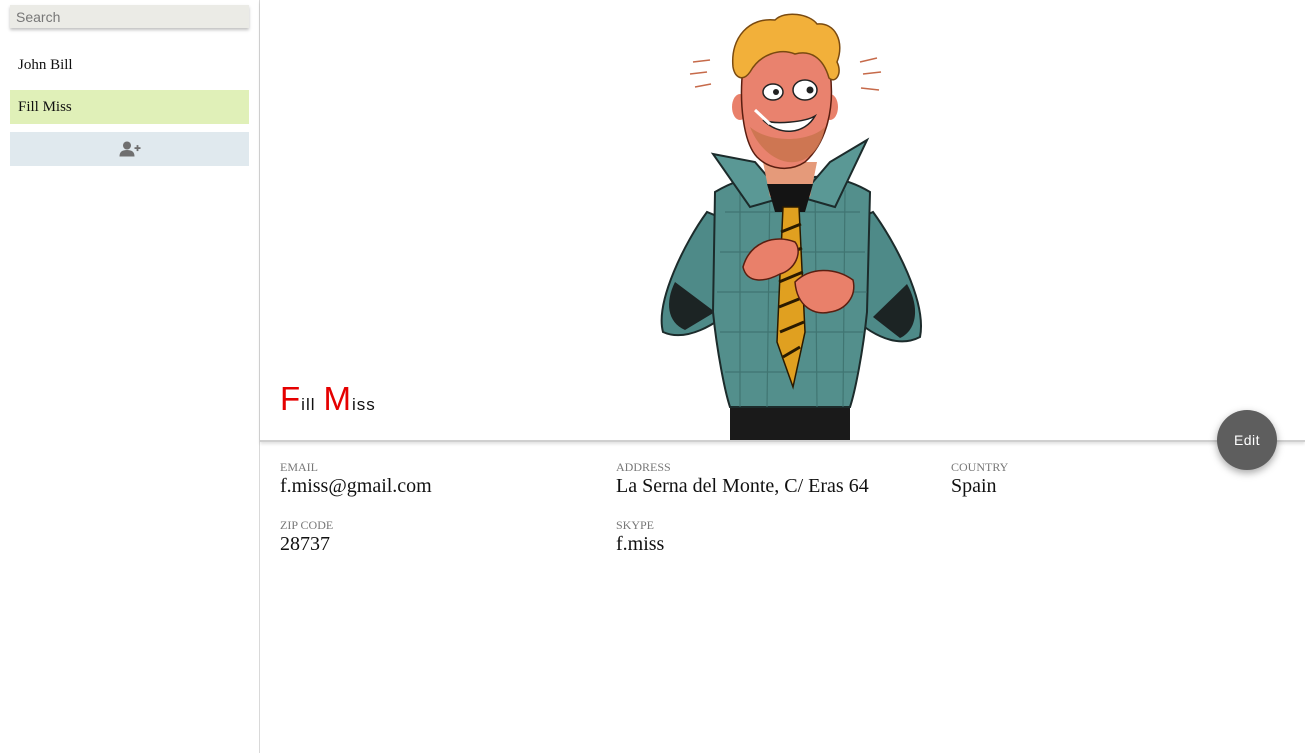  Describe the element at coordinates (635, 525) in the screenshot. I see `skype-label: SKYPE` at that location.